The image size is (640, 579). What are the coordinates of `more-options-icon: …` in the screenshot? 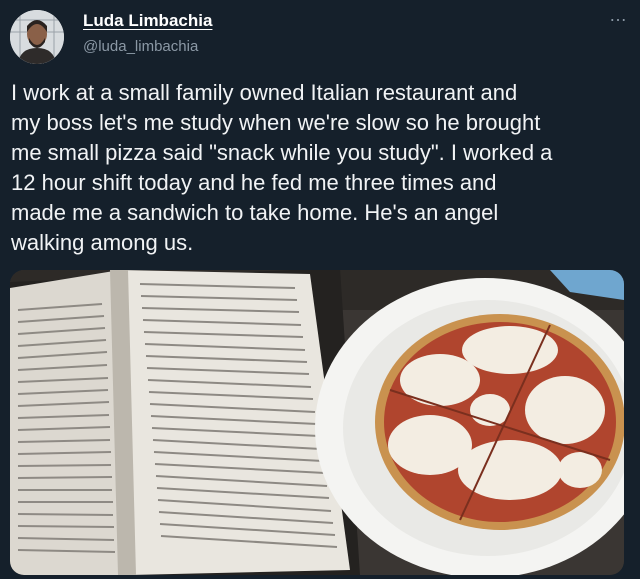 It's located at (618, 15).